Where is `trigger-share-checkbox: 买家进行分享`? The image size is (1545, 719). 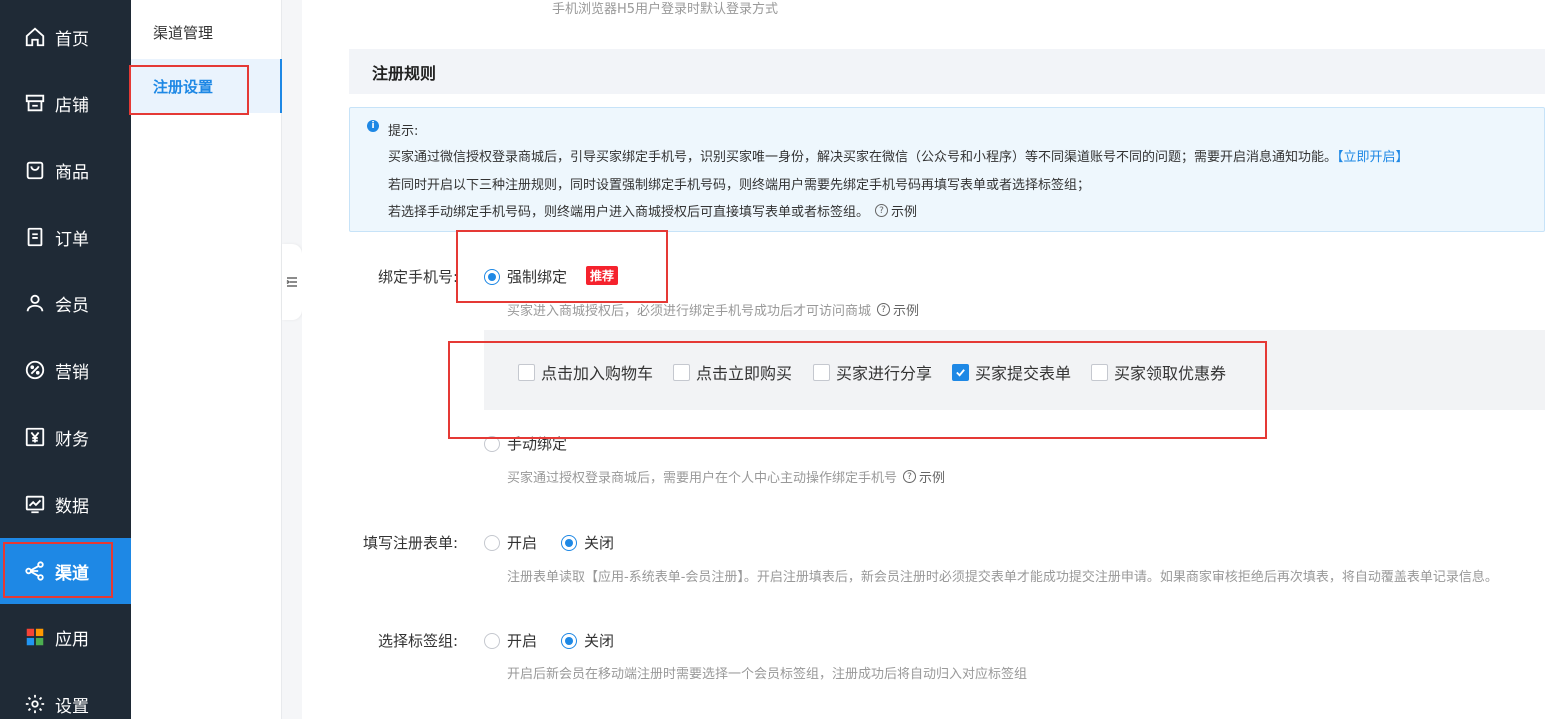 trigger-share-checkbox: 买家进行分享 is located at coordinates (872, 372).